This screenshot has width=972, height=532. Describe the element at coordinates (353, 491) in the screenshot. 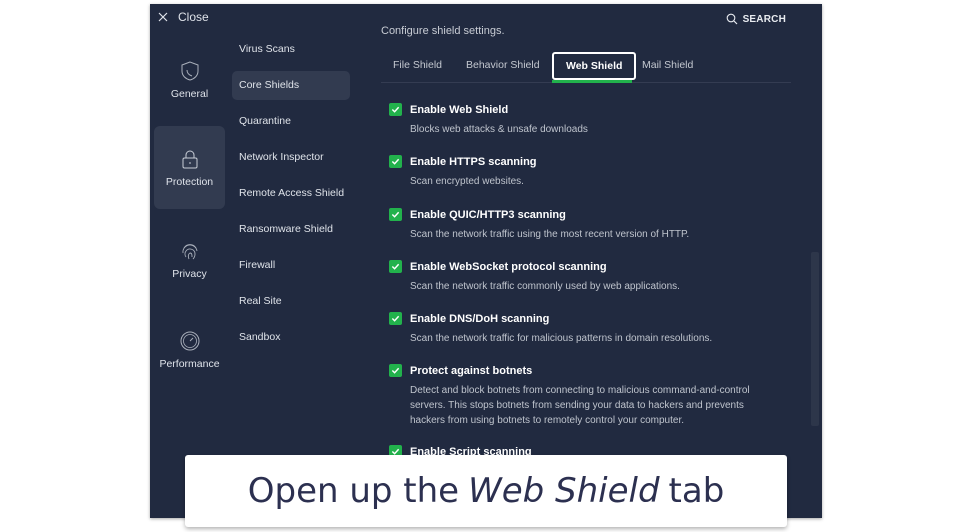

I see `caption-prefix: Open up the` at that location.